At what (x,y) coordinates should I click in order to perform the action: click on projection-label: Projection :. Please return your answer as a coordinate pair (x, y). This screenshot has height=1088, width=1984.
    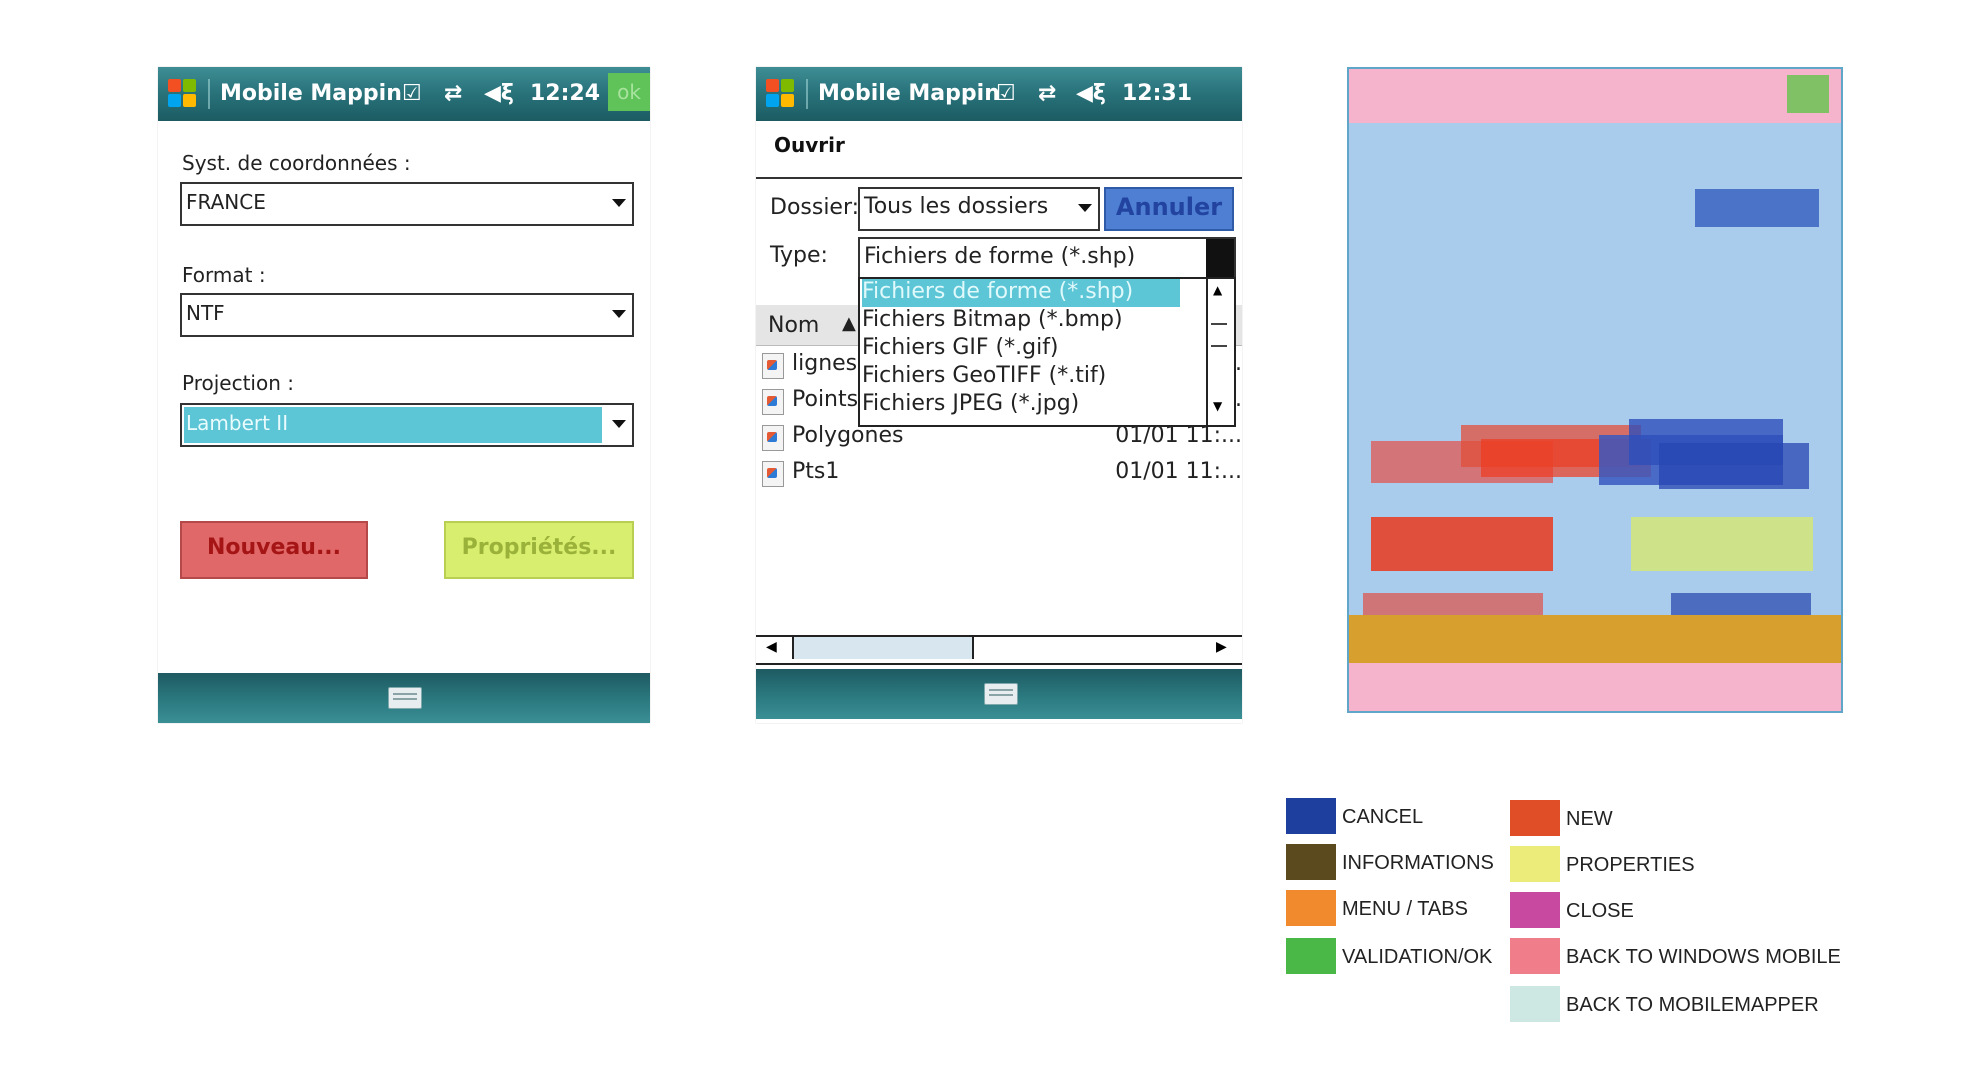
    Looking at the image, I should click on (238, 383).